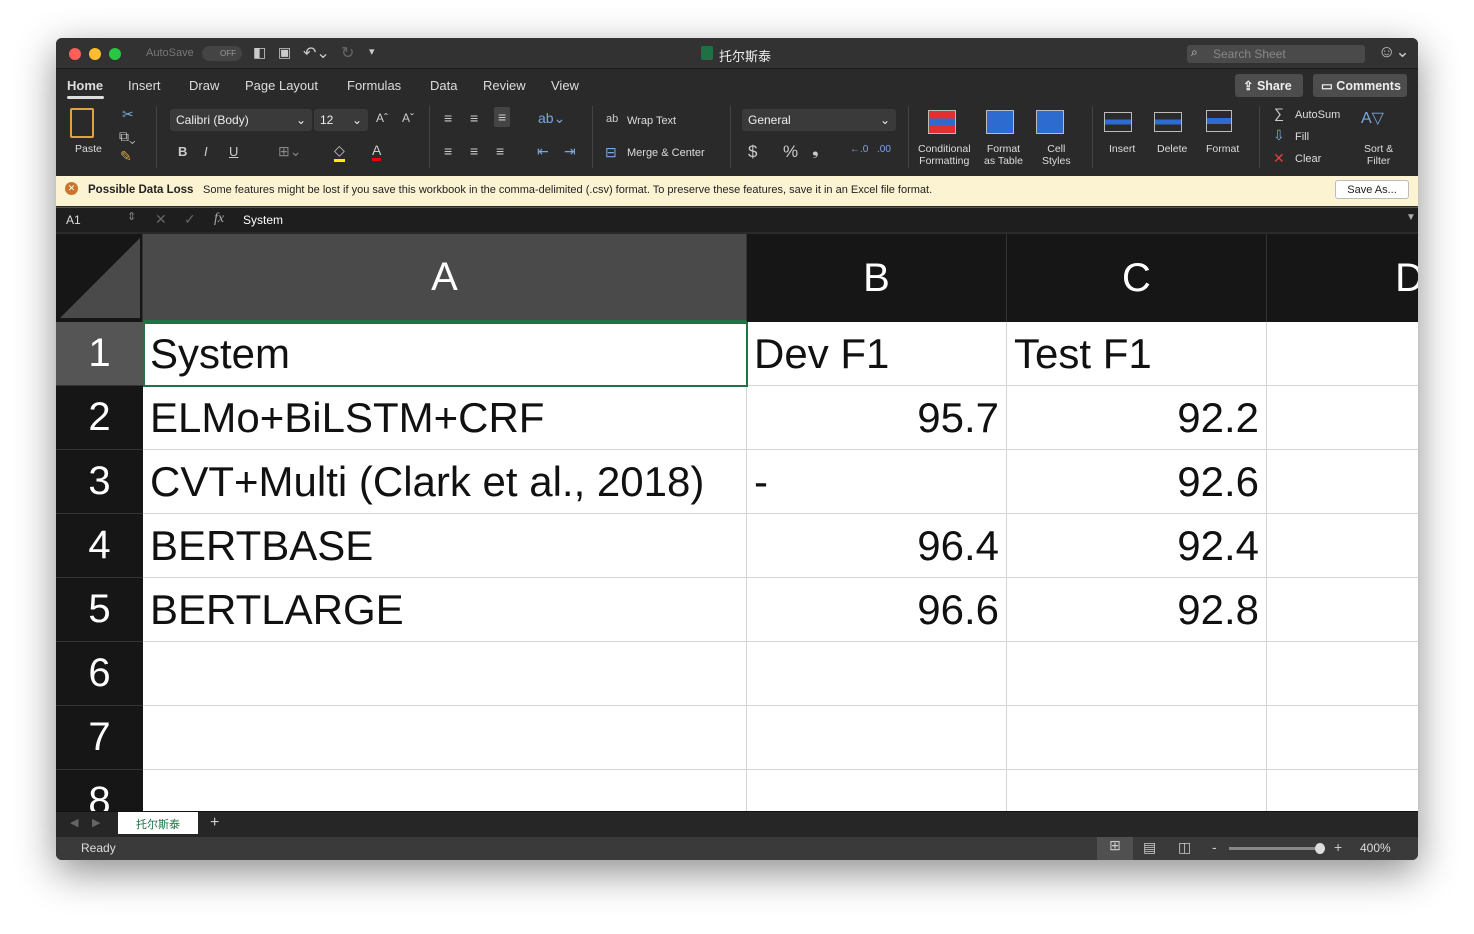 This screenshot has height=934, width=1474. I want to click on underline-button: U, so click(233, 151).